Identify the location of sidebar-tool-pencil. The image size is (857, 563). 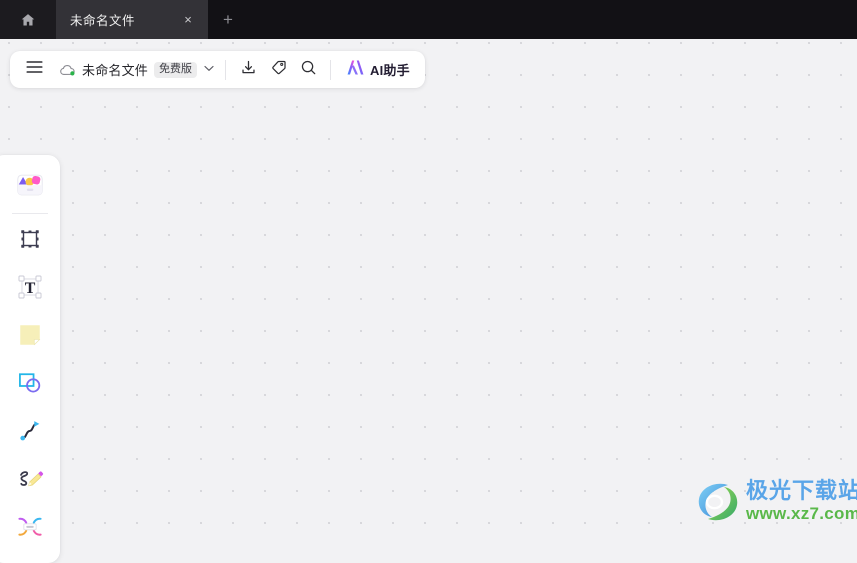
(30, 481).